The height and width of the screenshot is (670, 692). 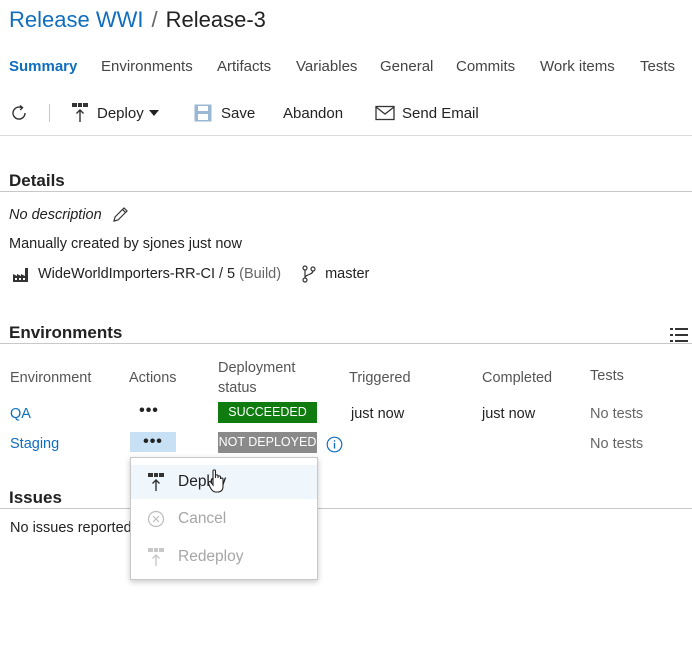 I want to click on refresh-icon, so click(x=19, y=112).